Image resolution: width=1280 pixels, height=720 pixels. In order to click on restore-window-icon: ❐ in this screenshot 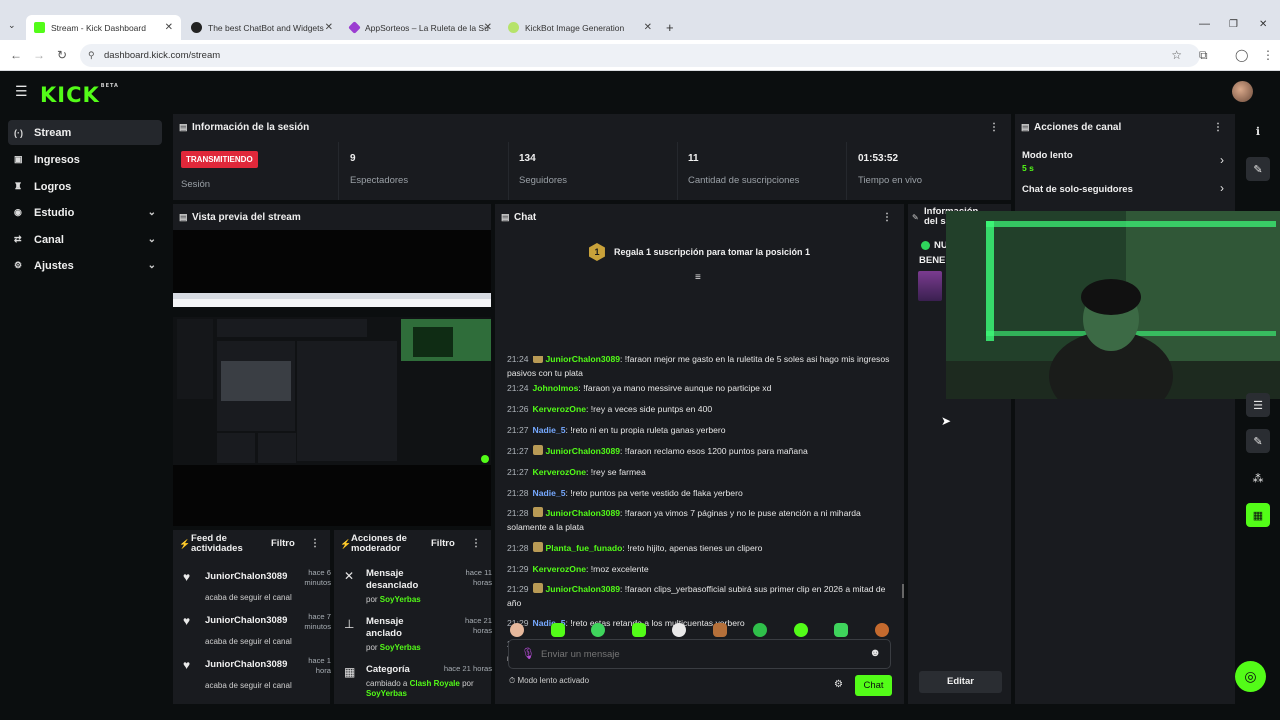, I will do `click(1233, 24)`.